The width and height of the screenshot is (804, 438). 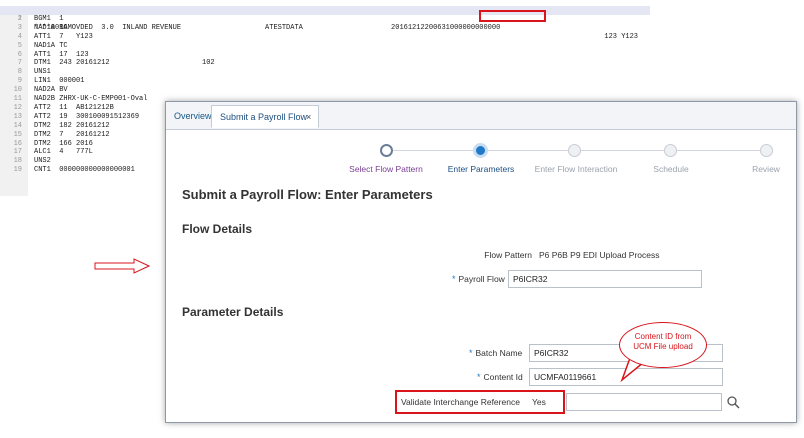 I want to click on edi-line-text: ATT2 19 300100091512369, so click(x=87, y=116).